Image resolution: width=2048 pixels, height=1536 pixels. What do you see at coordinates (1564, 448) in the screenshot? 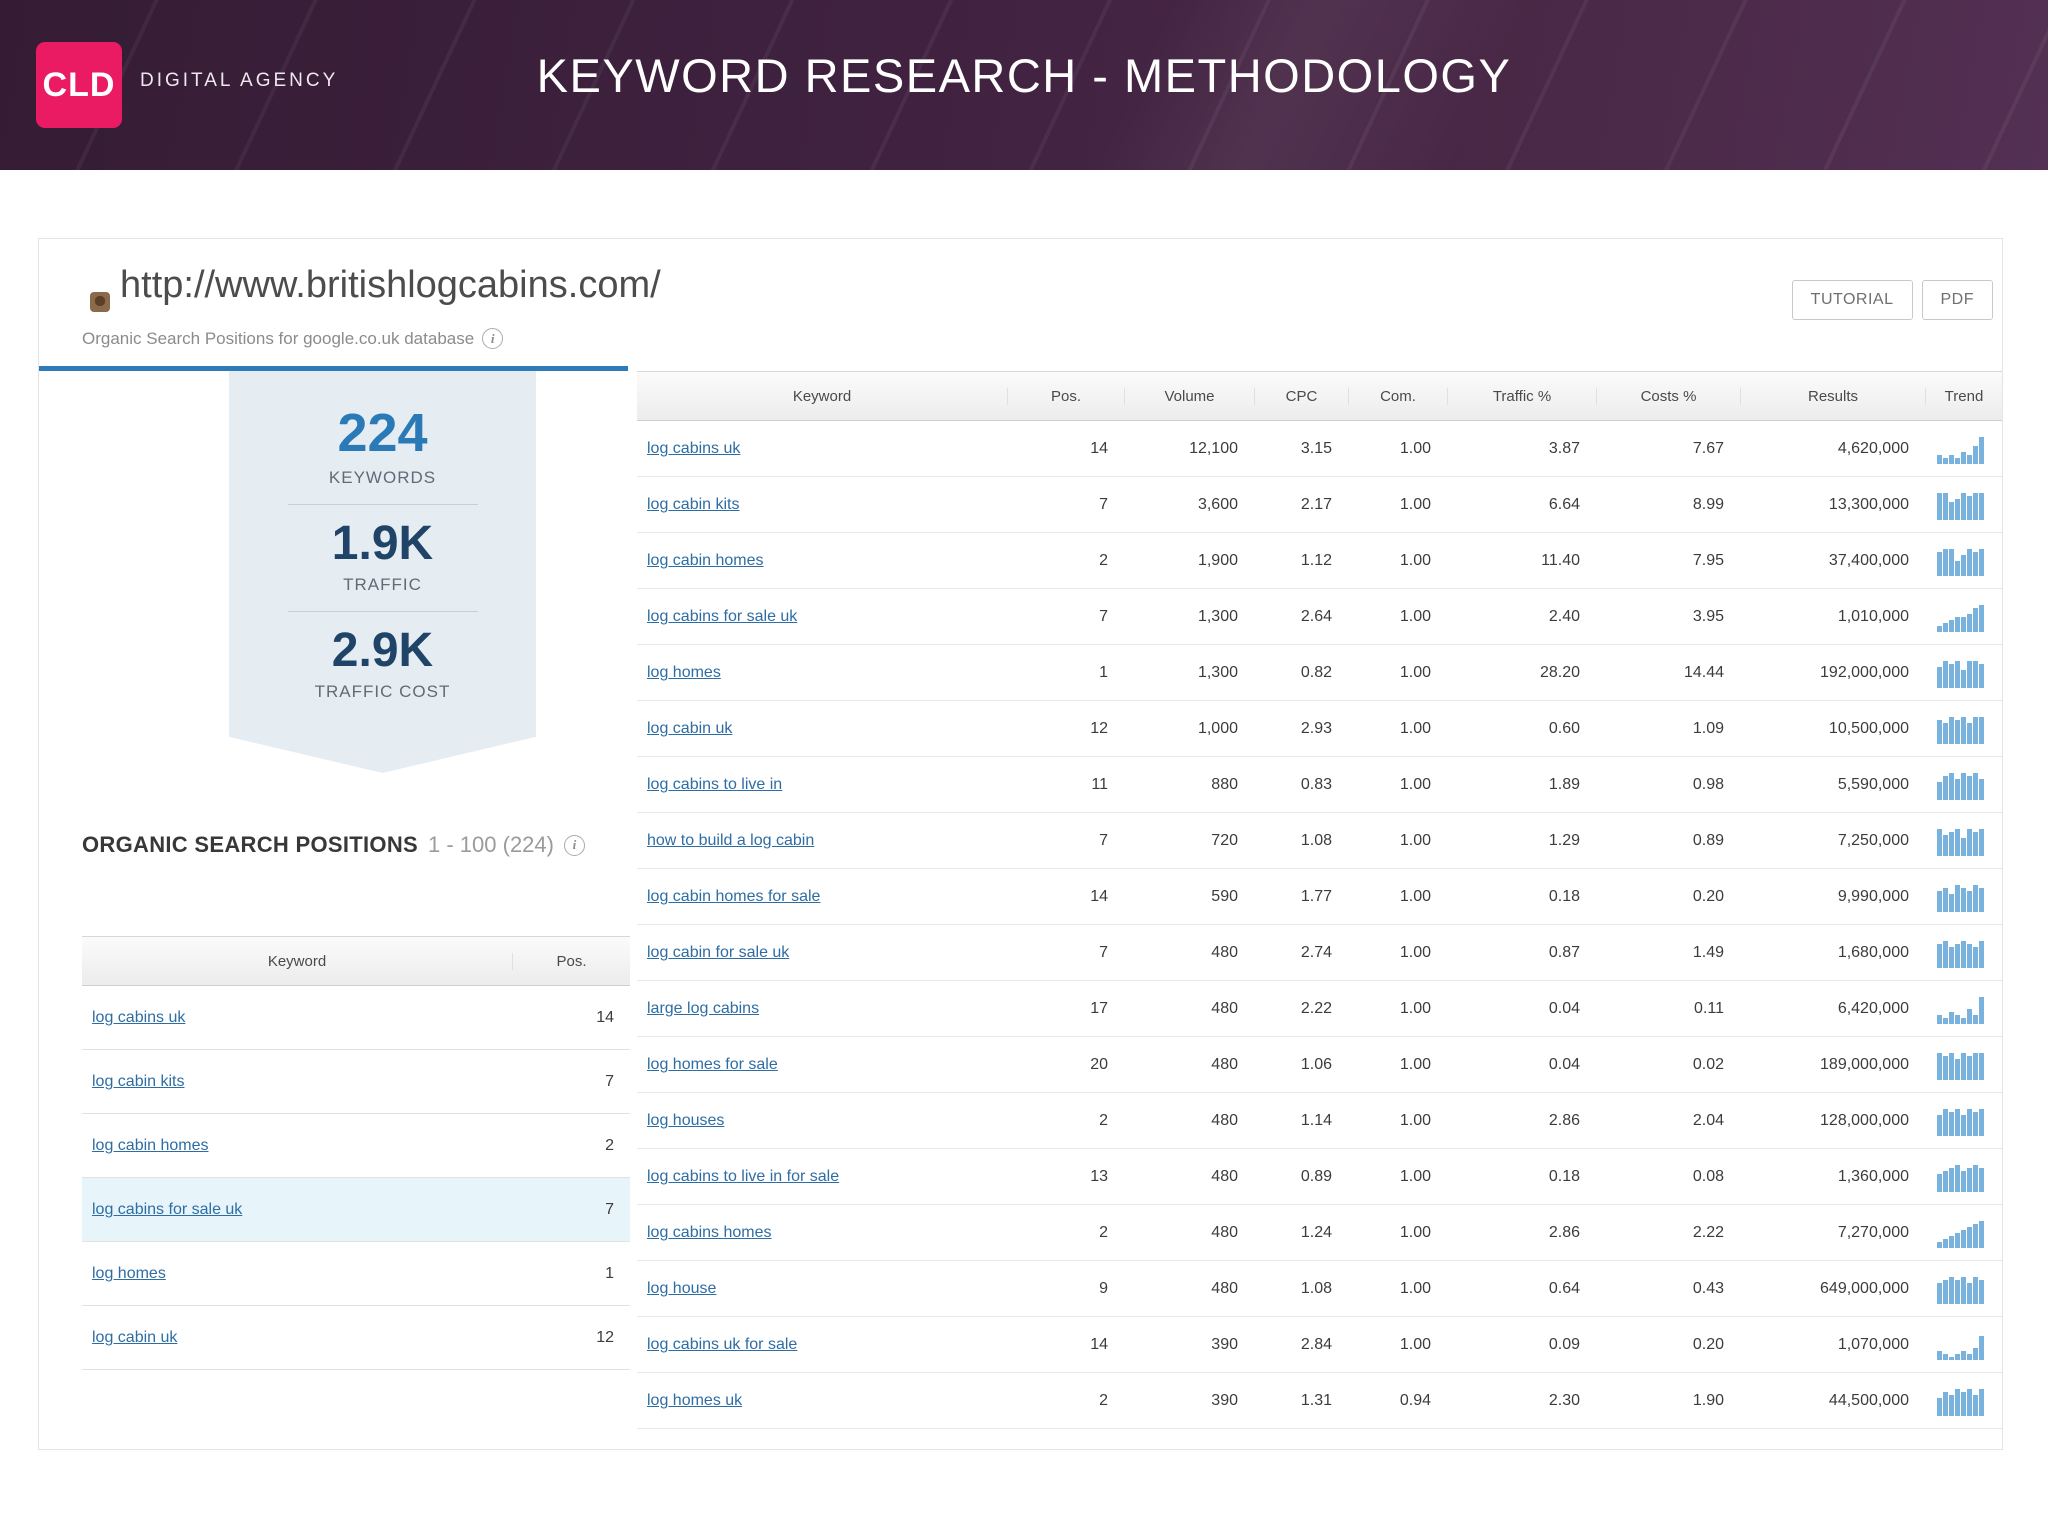
I see `traffic-cell: 3.87` at bounding box center [1564, 448].